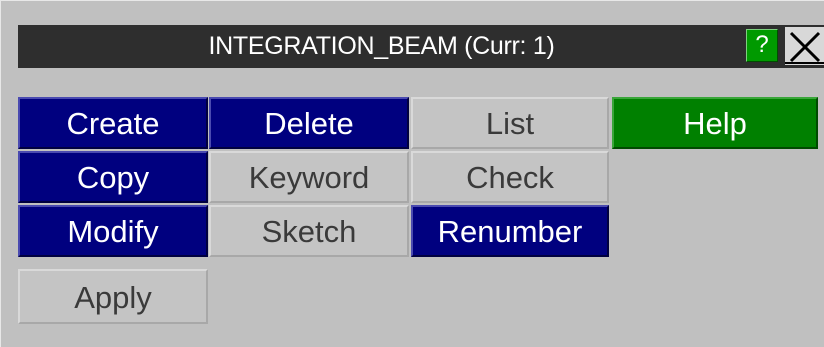  Describe the element at coordinates (715, 123) in the screenshot. I see `help-button: Help` at that location.